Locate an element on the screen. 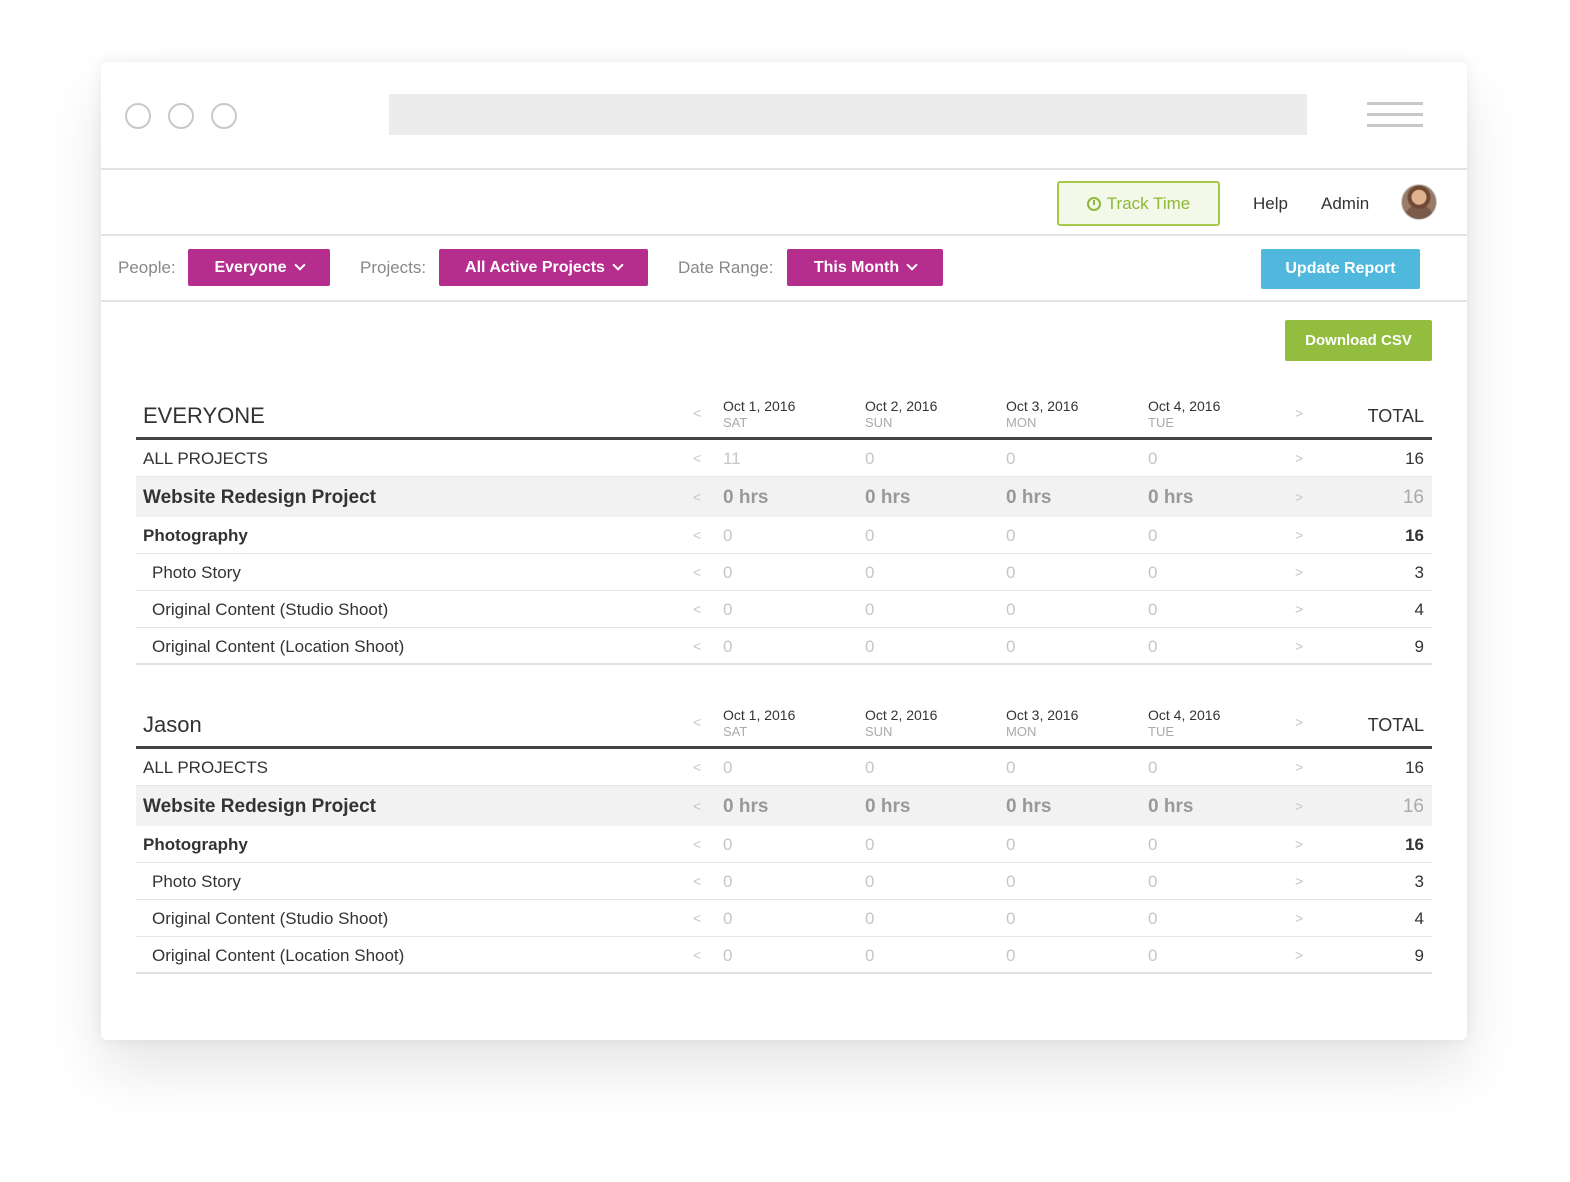 This screenshot has width=1570, height=1182. date-range-dropdown: This Month is located at coordinates (865, 267).